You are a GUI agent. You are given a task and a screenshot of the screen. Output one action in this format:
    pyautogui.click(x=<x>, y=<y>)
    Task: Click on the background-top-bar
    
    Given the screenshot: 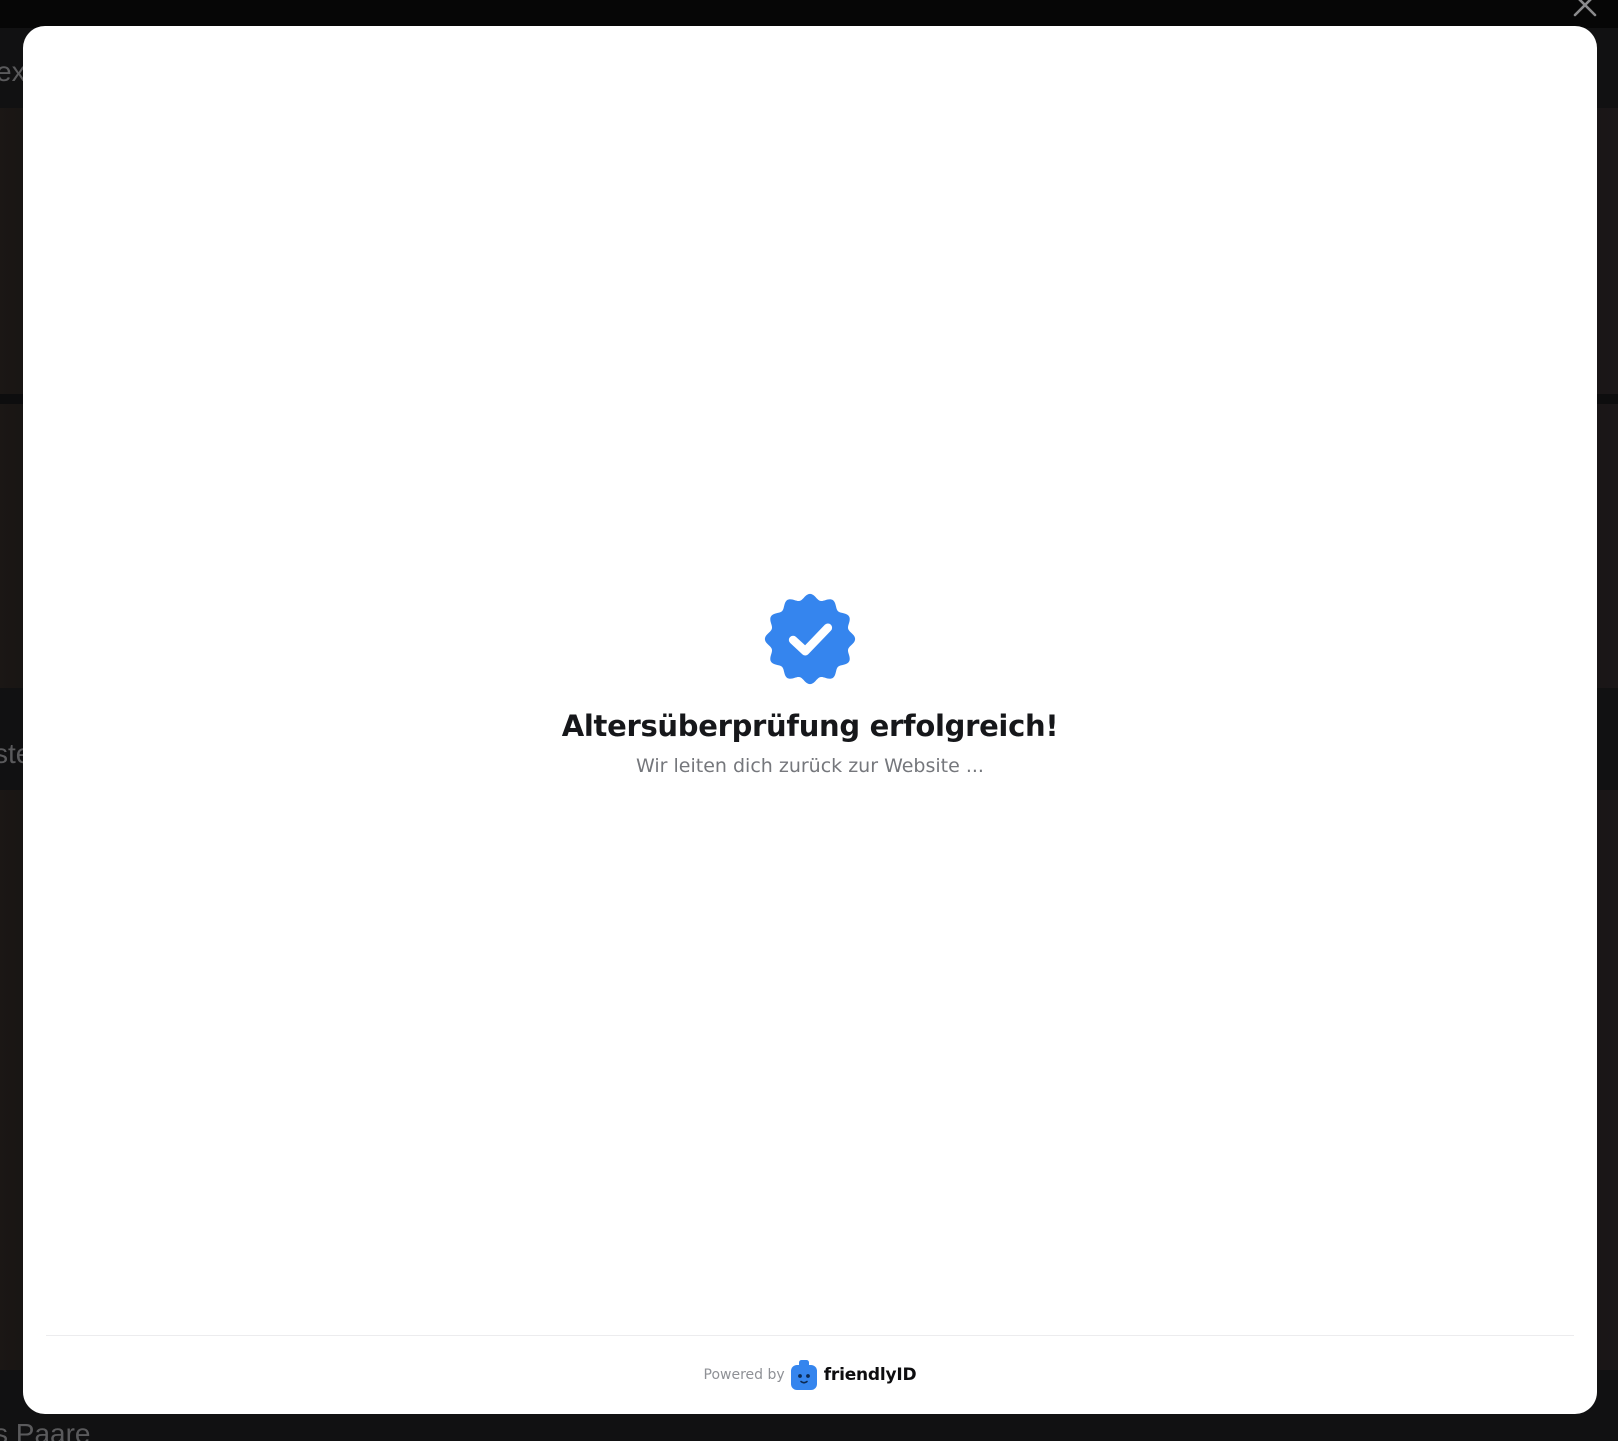 What is the action you would take?
    pyautogui.click(x=809, y=14)
    